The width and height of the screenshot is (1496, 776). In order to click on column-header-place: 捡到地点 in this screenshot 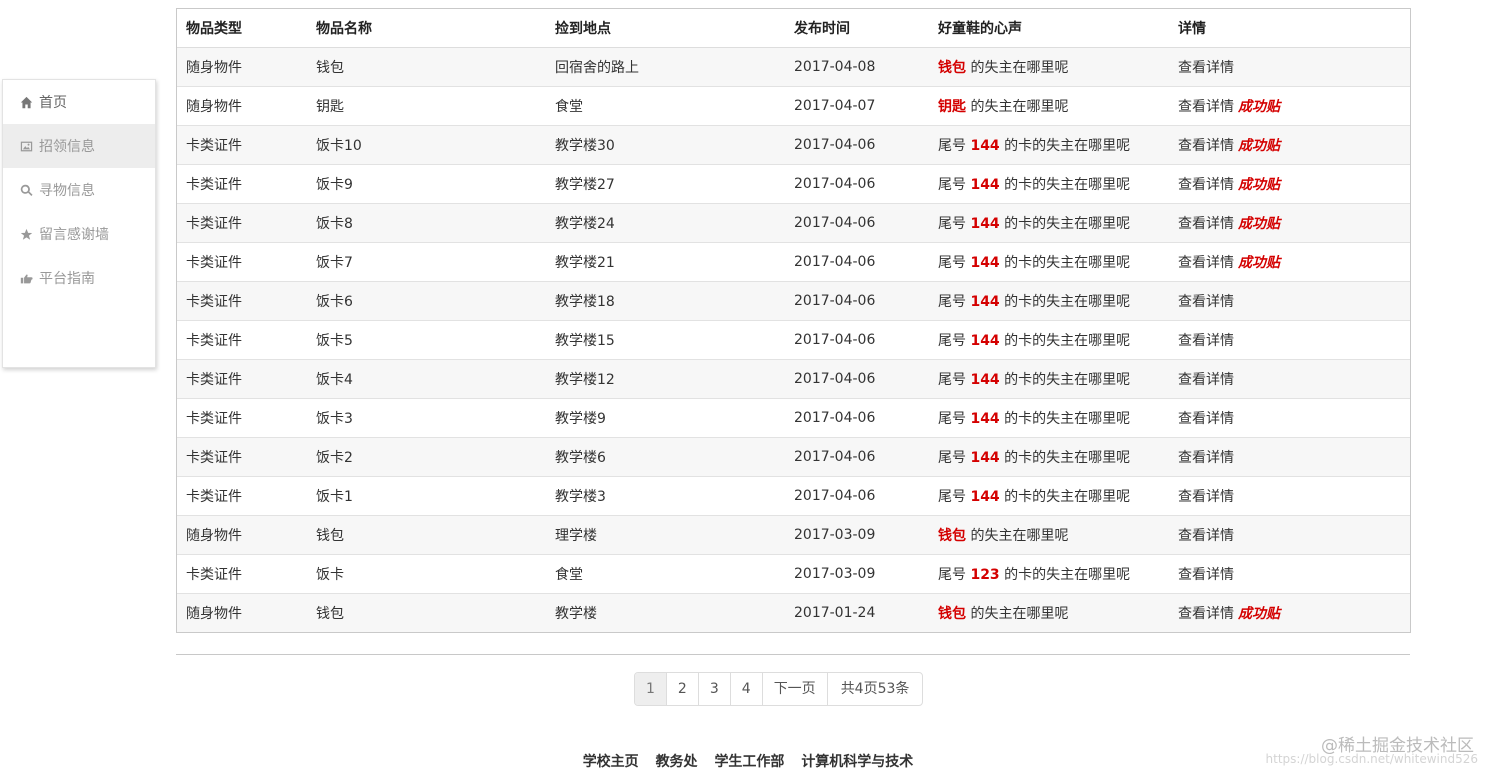, I will do `click(665, 28)`.